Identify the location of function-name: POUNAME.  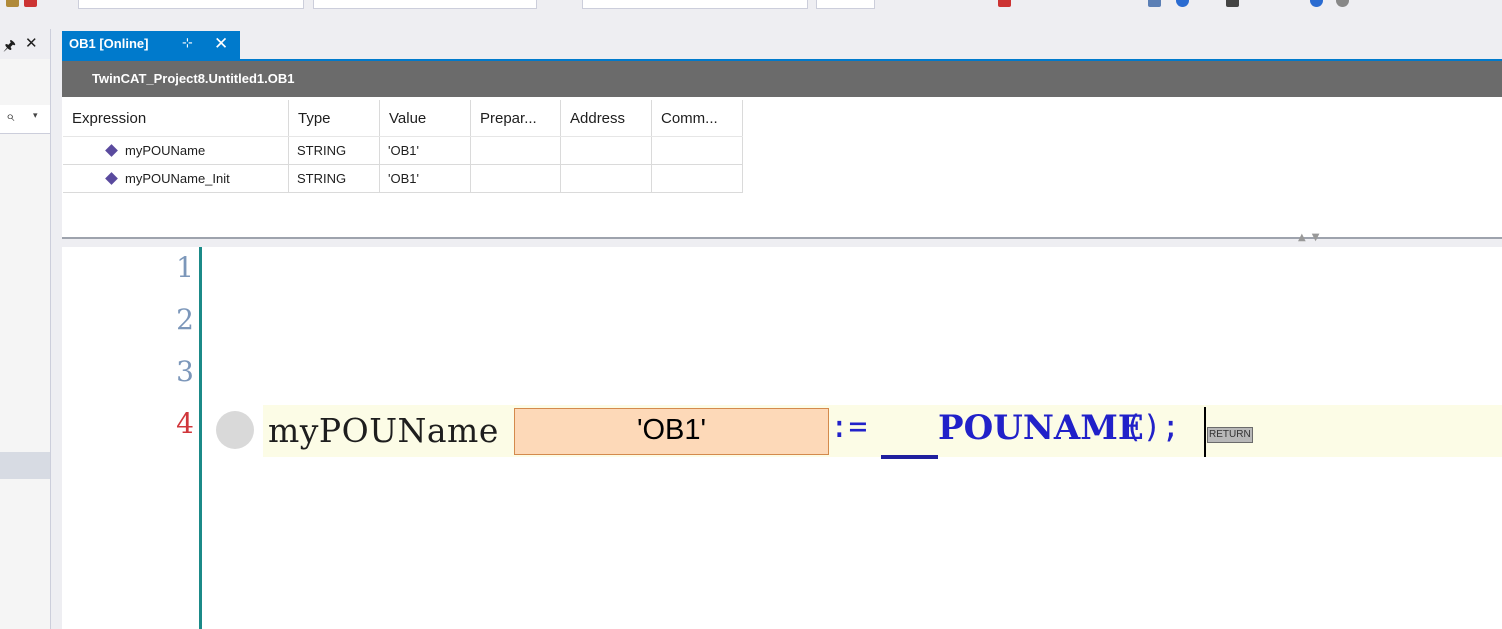
(1041, 428).